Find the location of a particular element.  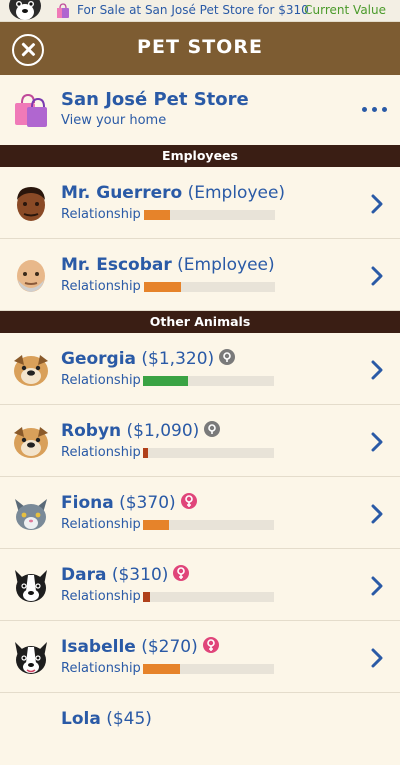

page-header: PET STORE is located at coordinates (200, 48).